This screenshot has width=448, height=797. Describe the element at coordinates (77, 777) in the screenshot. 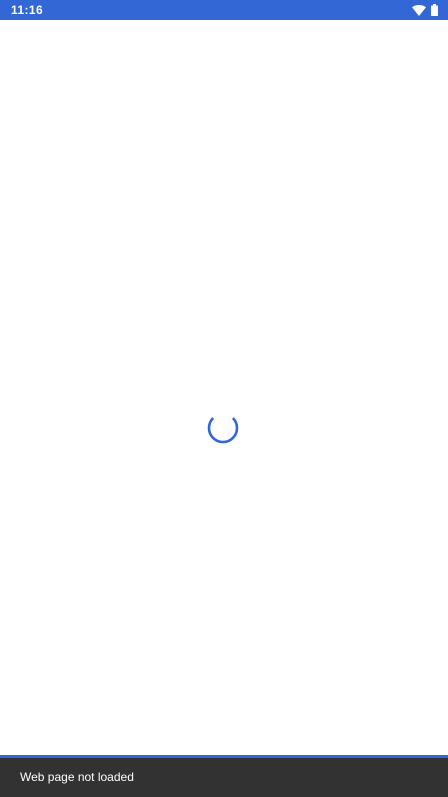

I see `snackbar-message: Web page not loaded` at that location.